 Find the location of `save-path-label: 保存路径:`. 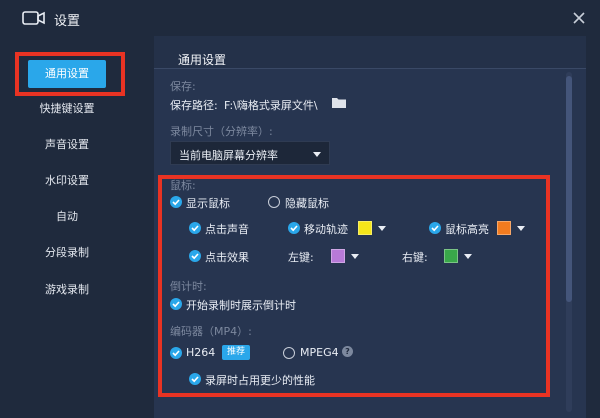

save-path-label: 保存路径: is located at coordinates (194, 105).